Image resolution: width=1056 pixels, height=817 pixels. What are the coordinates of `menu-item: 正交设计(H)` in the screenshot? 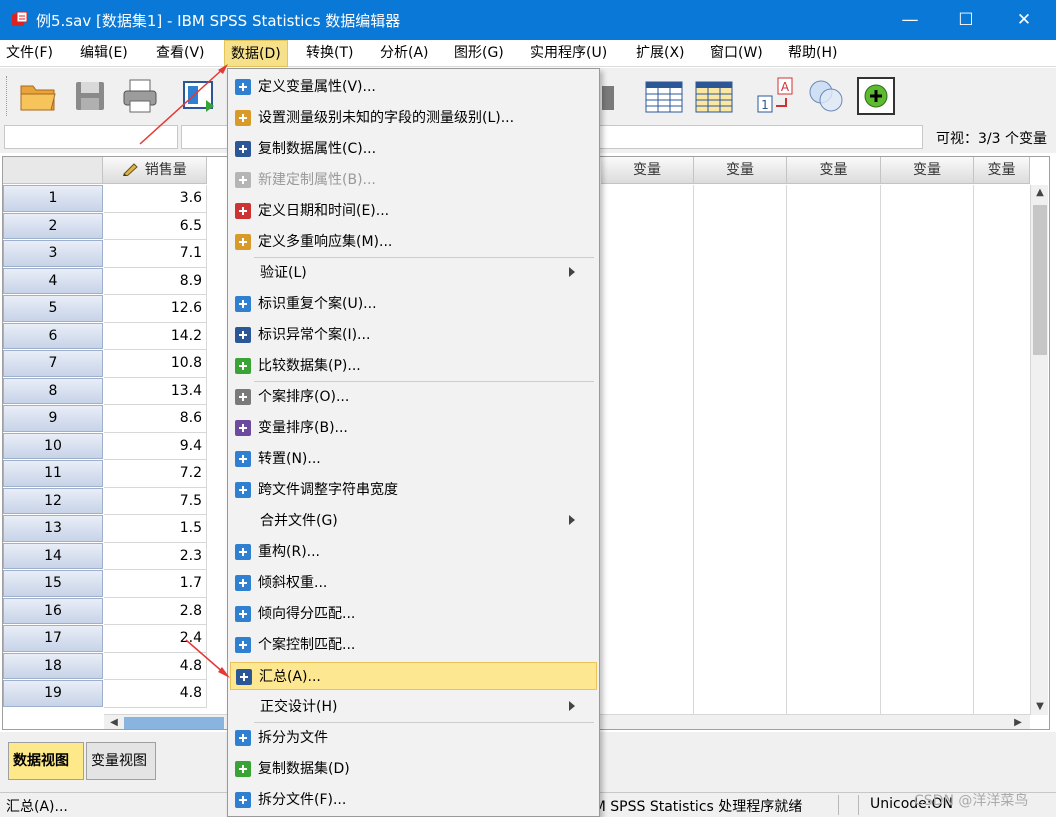 It's located at (413, 707).